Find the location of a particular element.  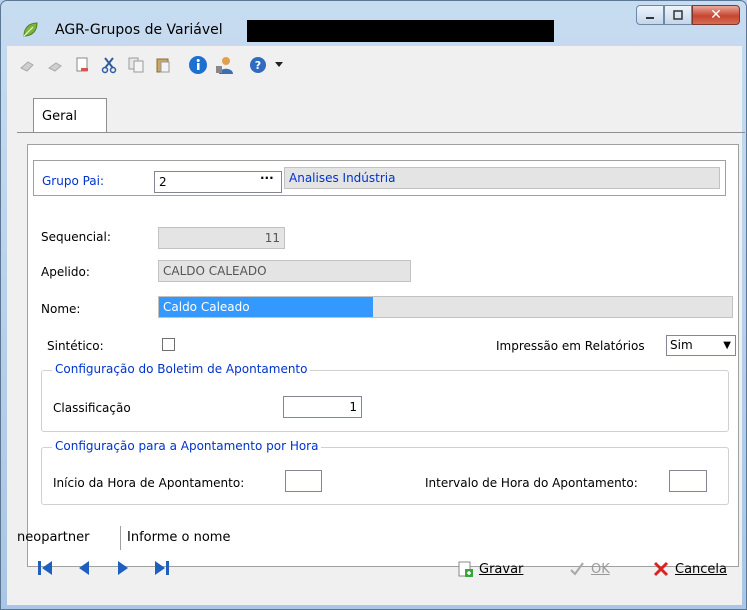

toolbar: ? is located at coordinates (374, 65).